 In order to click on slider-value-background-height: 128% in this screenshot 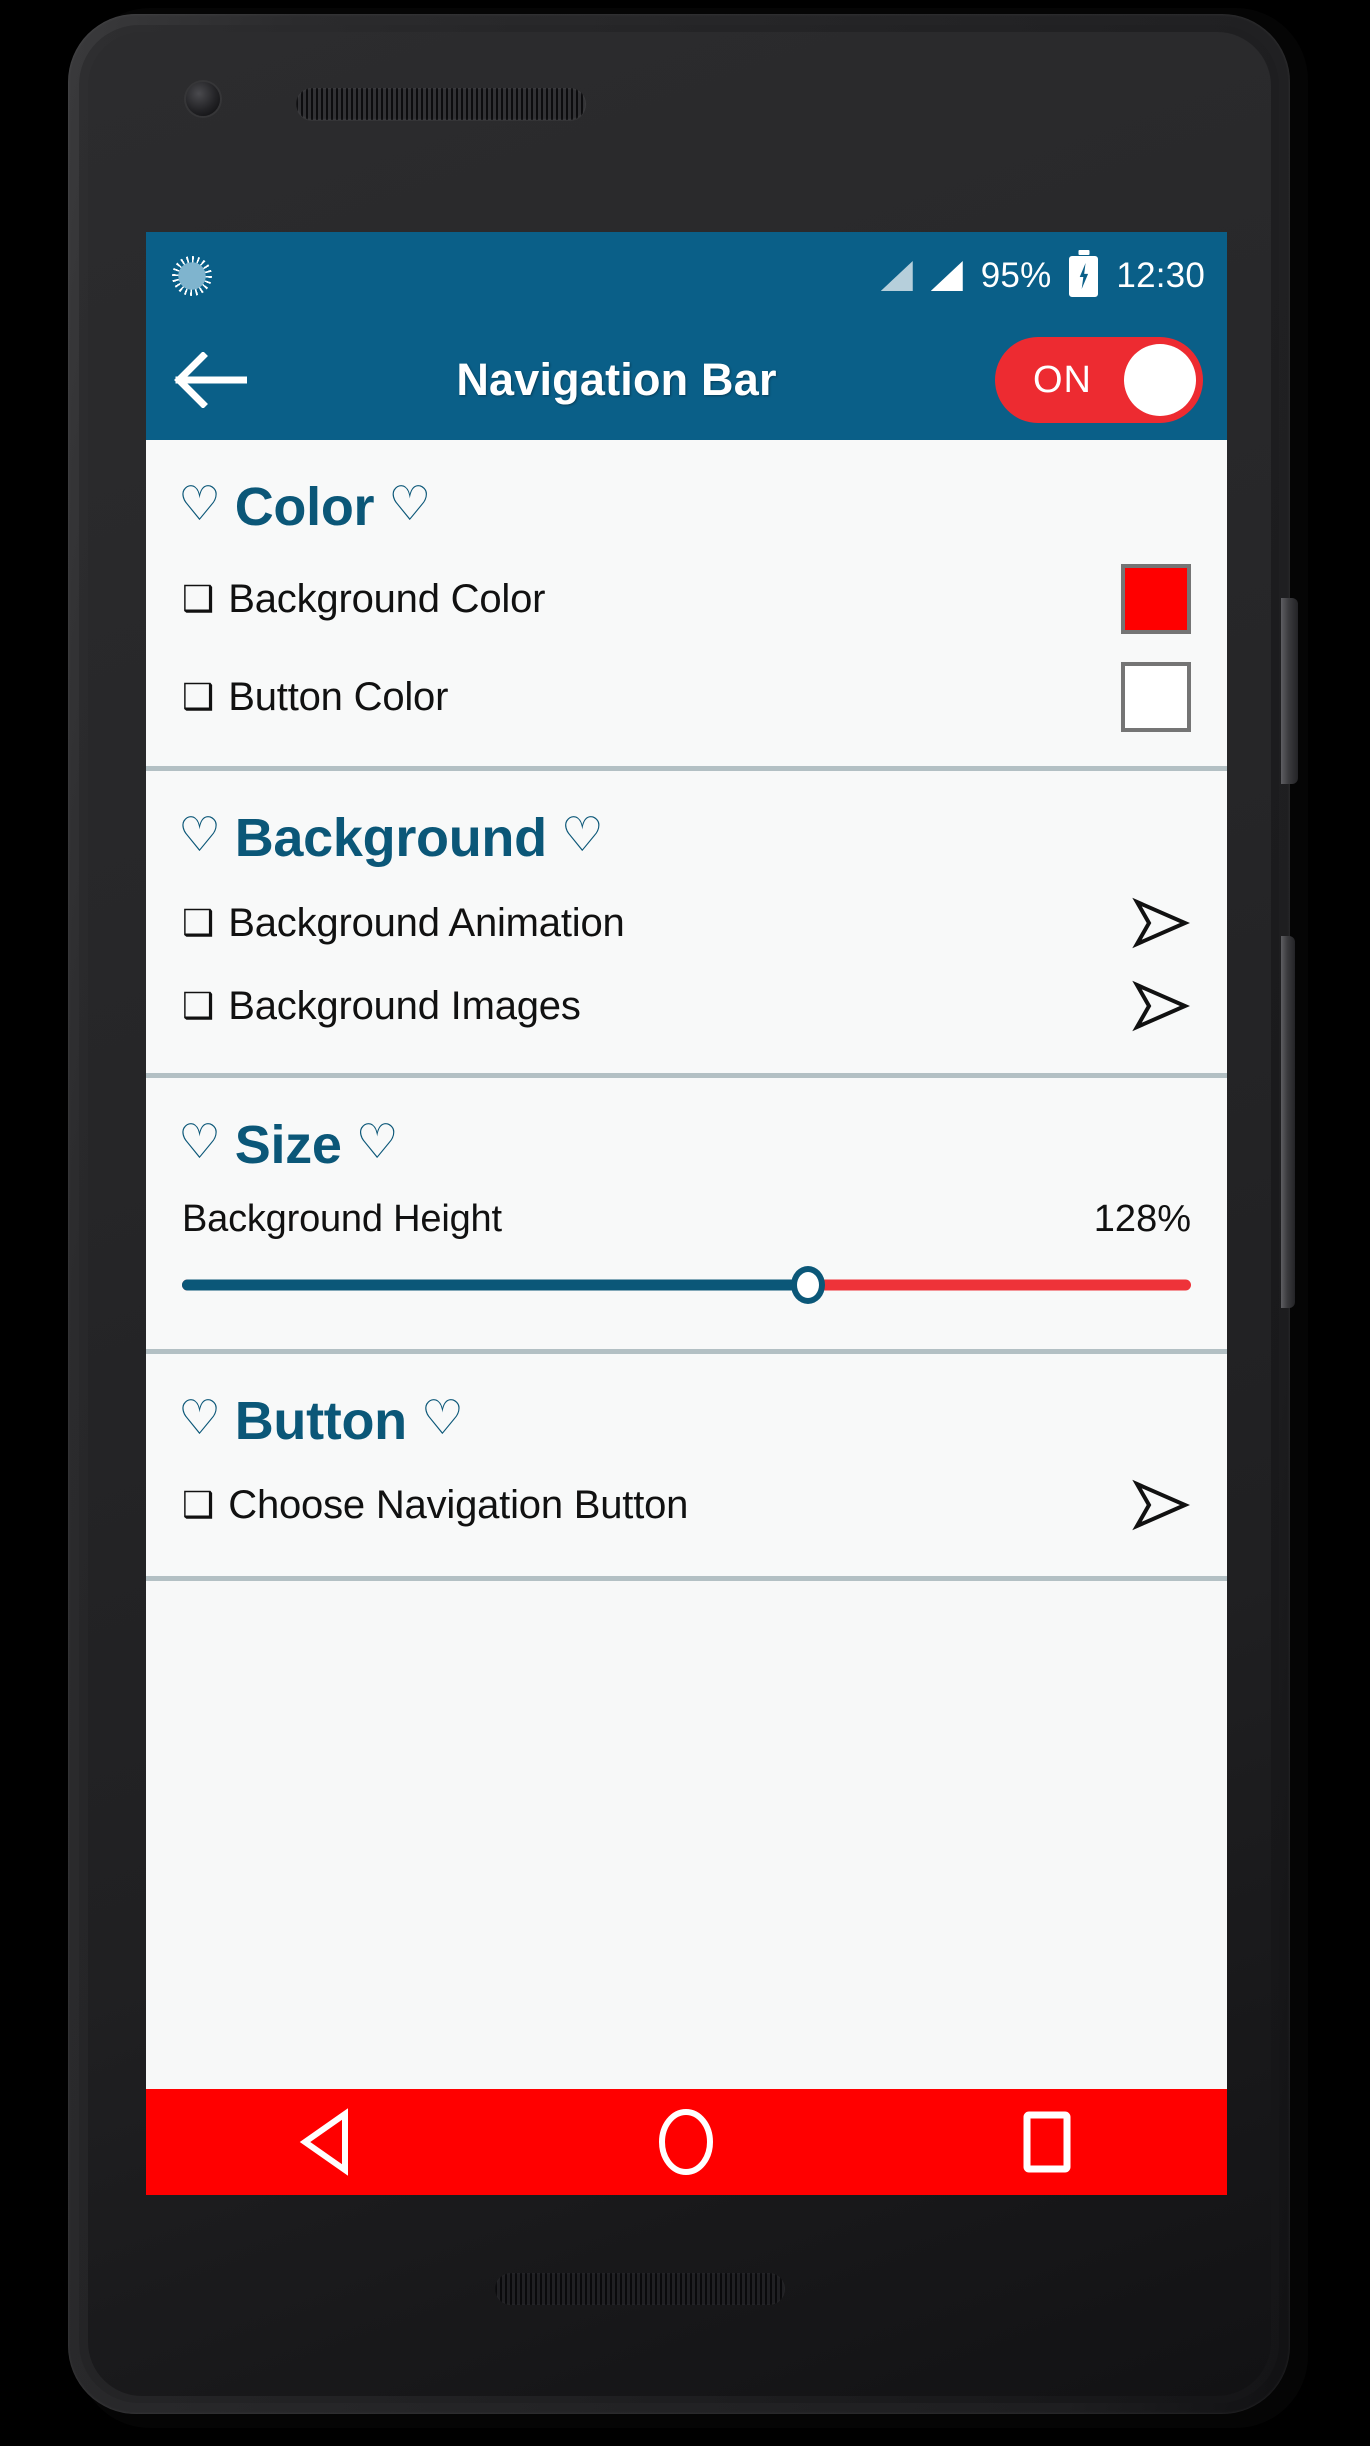, I will do `click(1142, 1219)`.